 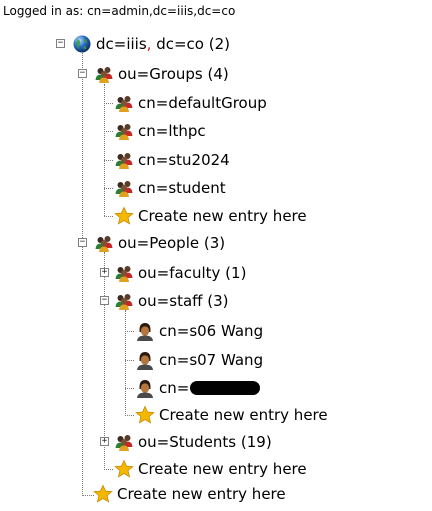 I want to click on root-dn-part: dc=iiis, so click(x=121, y=44).